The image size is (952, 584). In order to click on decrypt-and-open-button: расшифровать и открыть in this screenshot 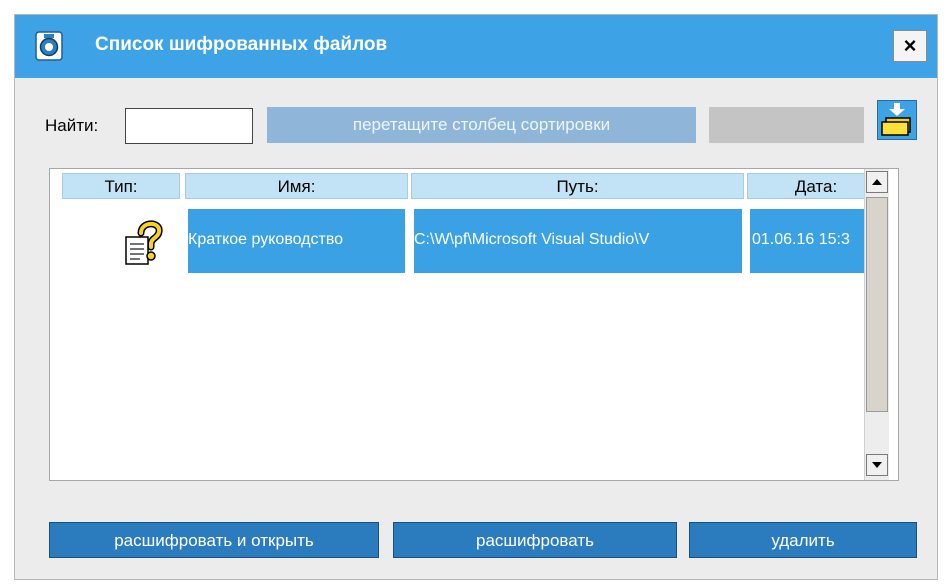, I will do `click(214, 540)`.